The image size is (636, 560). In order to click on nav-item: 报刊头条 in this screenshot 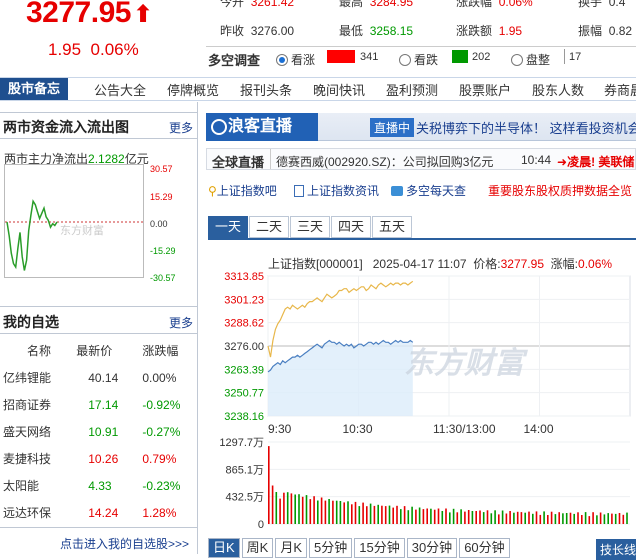, I will do `click(266, 89)`.